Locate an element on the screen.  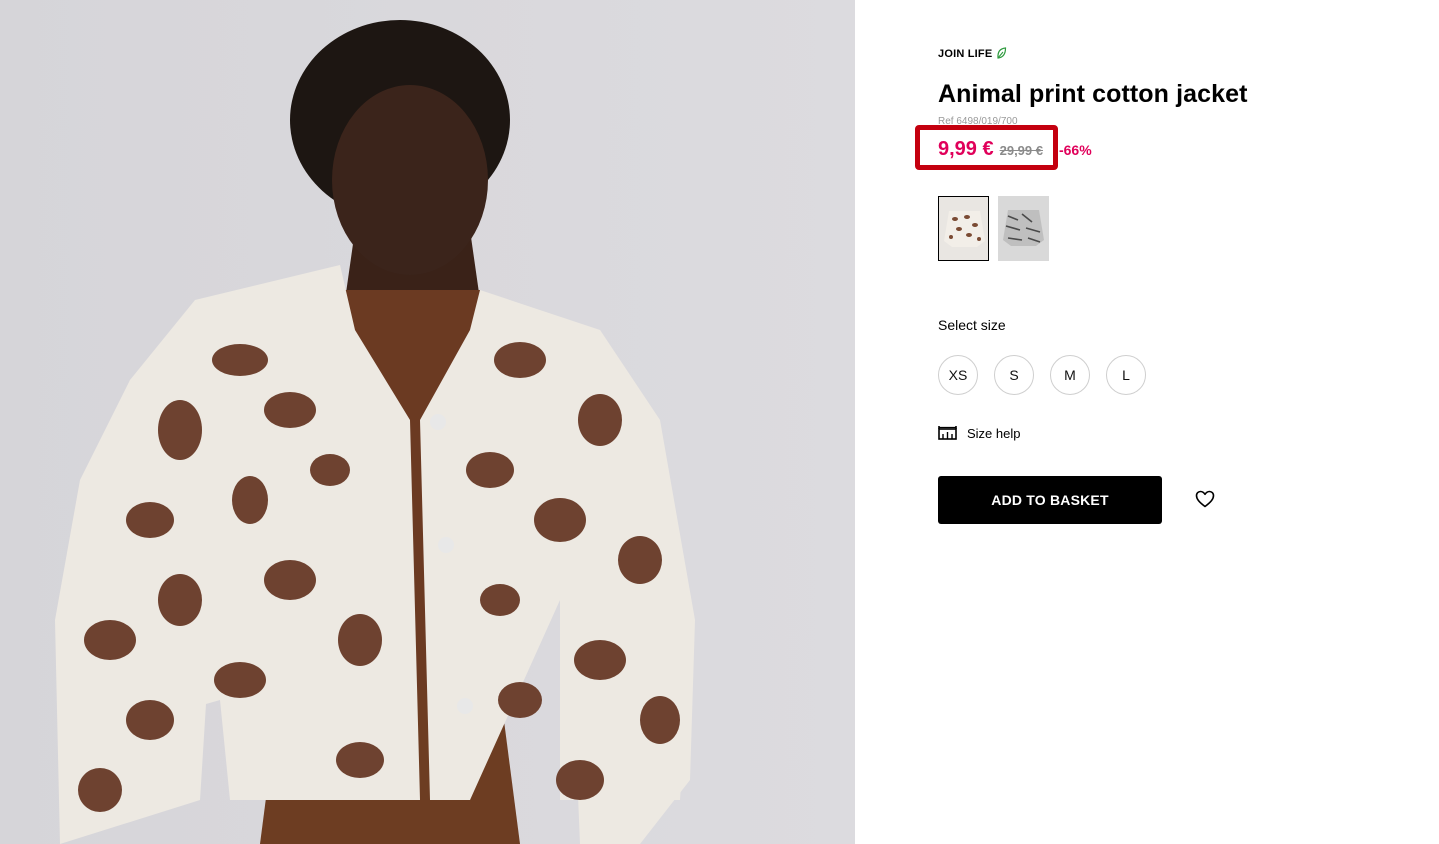
join-life-label: JOIN LIFE is located at coordinates (965, 53).